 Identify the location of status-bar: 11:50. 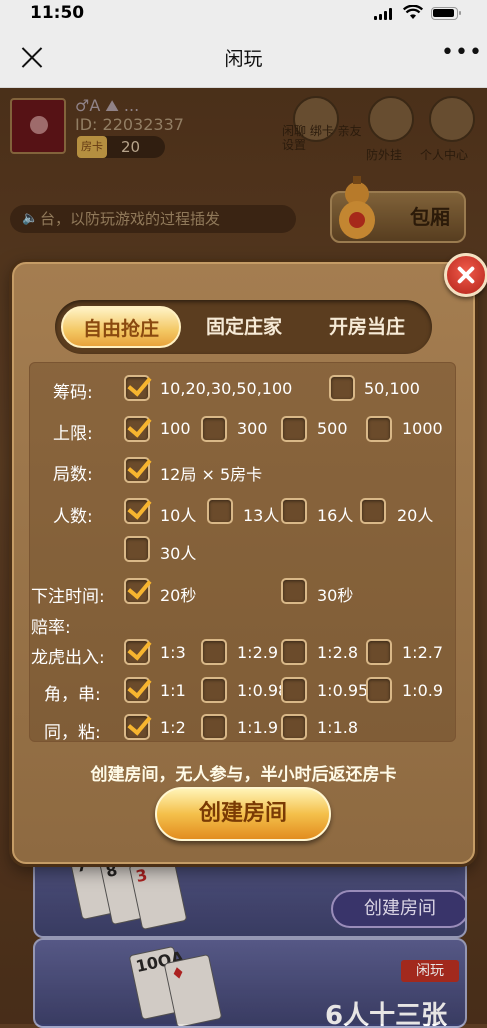
(243, 13).